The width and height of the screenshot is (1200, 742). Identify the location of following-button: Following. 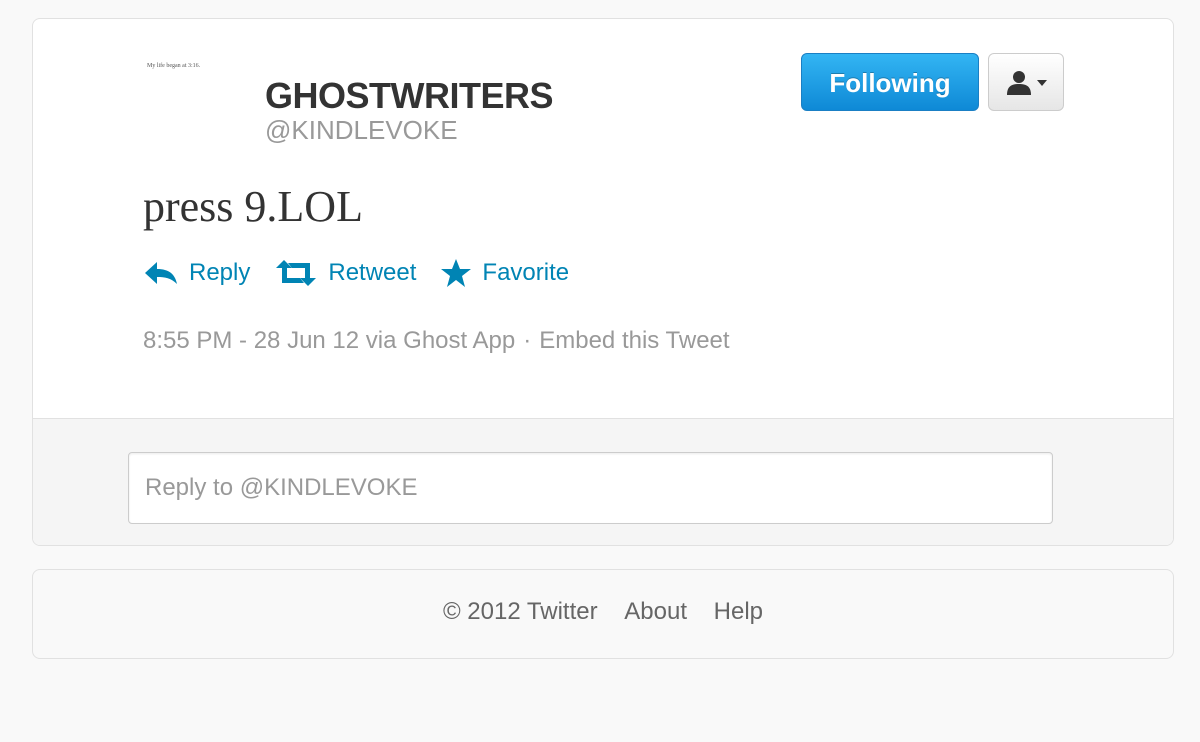
(890, 82).